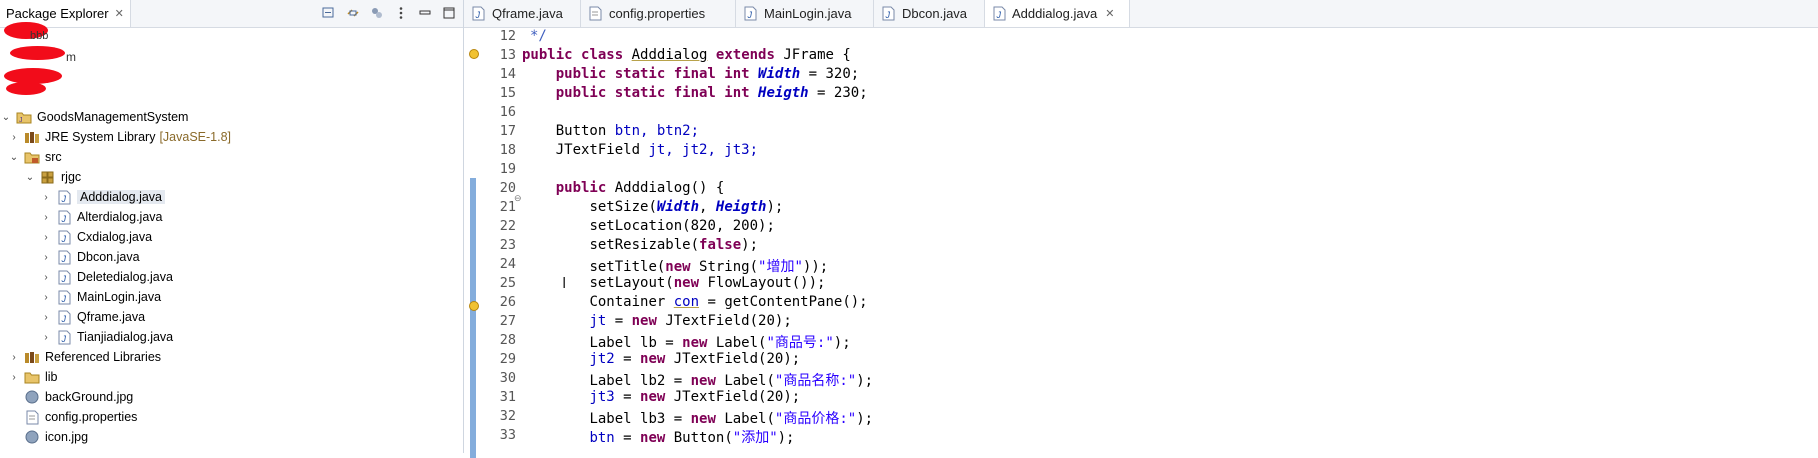 This screenshot has height=458, width=1818. What do you see at coordinates (507, 264) in the screenshot?
I see `line-number: 24` at bounding box center [507, 264].